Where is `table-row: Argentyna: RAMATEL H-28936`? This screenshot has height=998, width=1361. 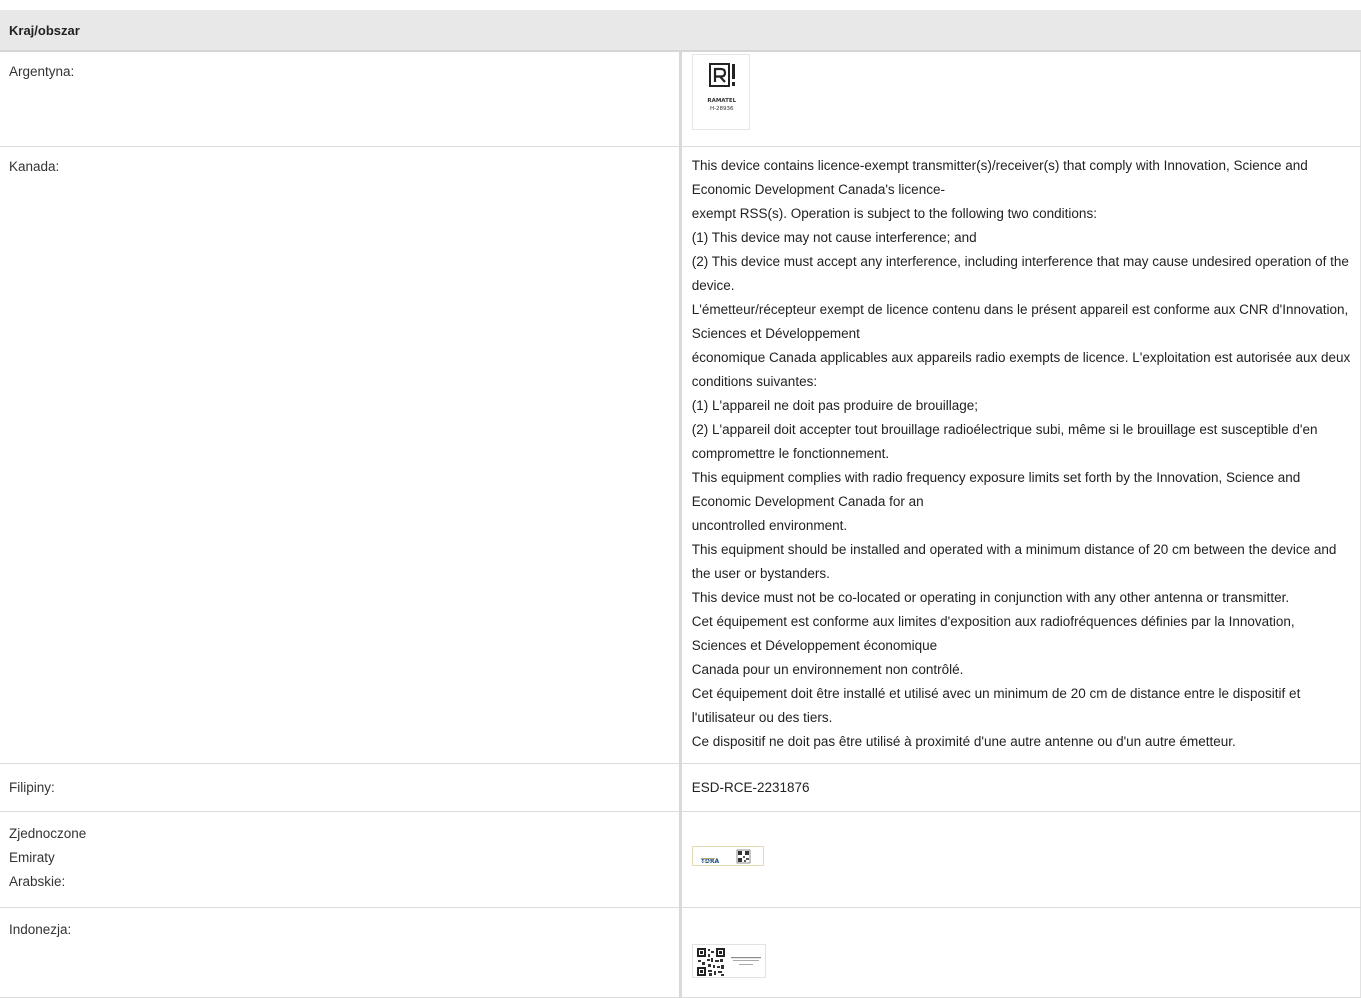 table-row: Argentyna: RAMATEL H-28936 is located at coordinates (680, 99).